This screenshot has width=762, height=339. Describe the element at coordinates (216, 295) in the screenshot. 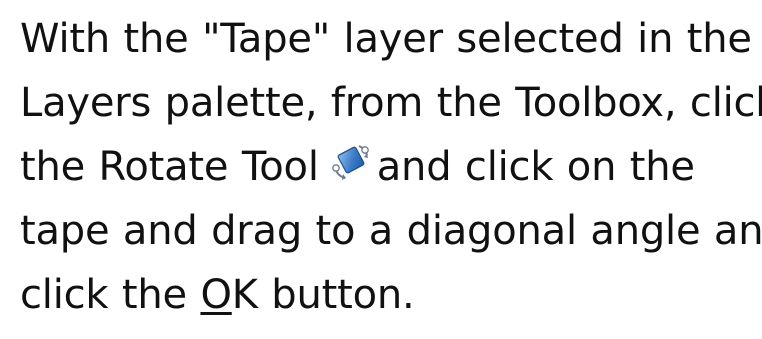

I see `ok-mnemonic-letter: O` at that location.